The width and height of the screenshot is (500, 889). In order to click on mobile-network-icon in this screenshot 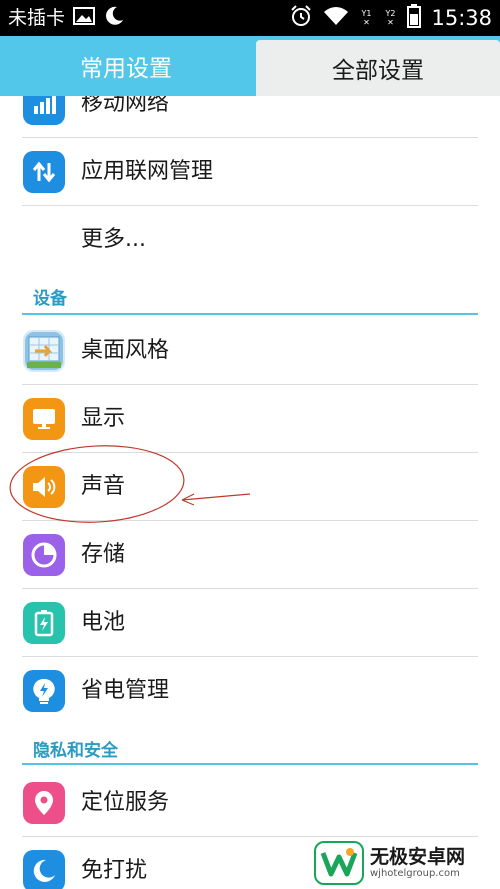, I will do `click(44, 110)`.